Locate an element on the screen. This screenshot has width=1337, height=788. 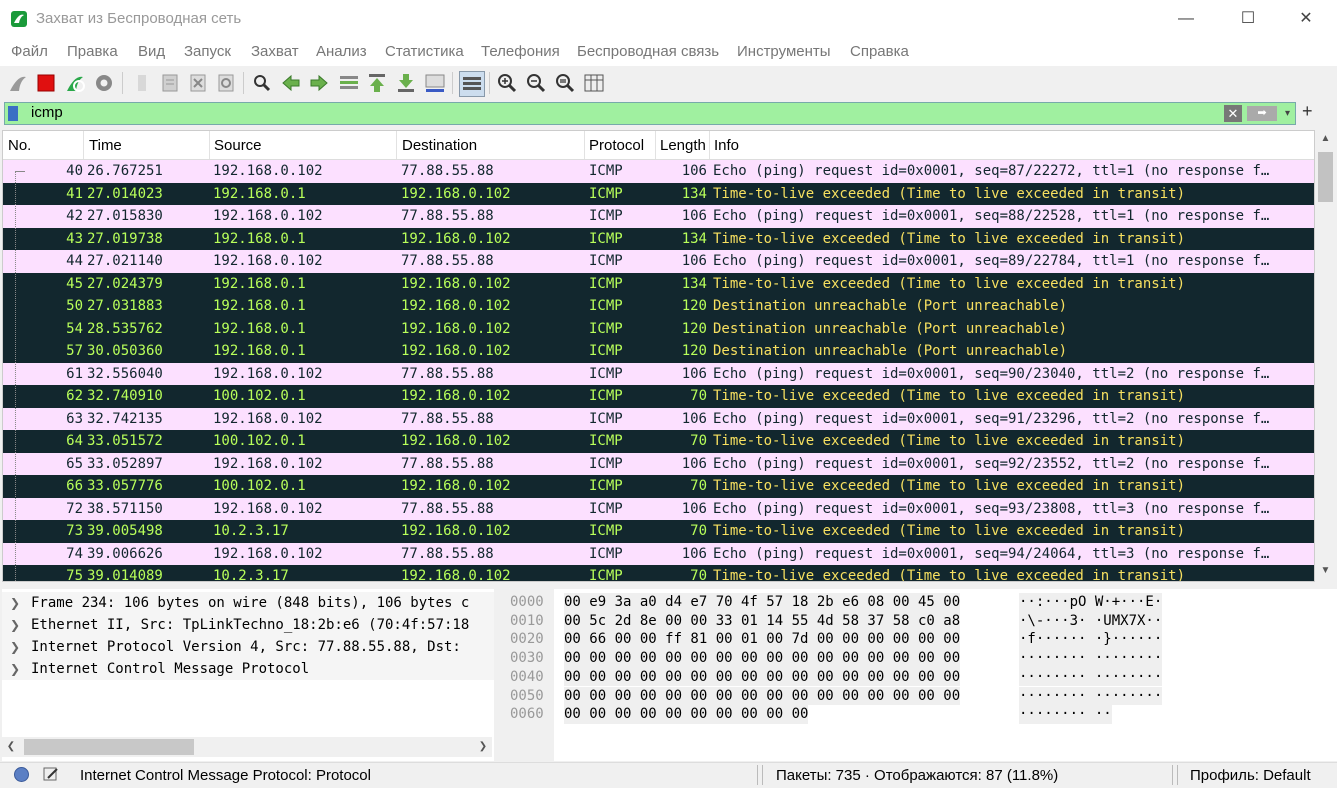
filter-history-dropdown: ▾ is located at coordinates (1291, 113).